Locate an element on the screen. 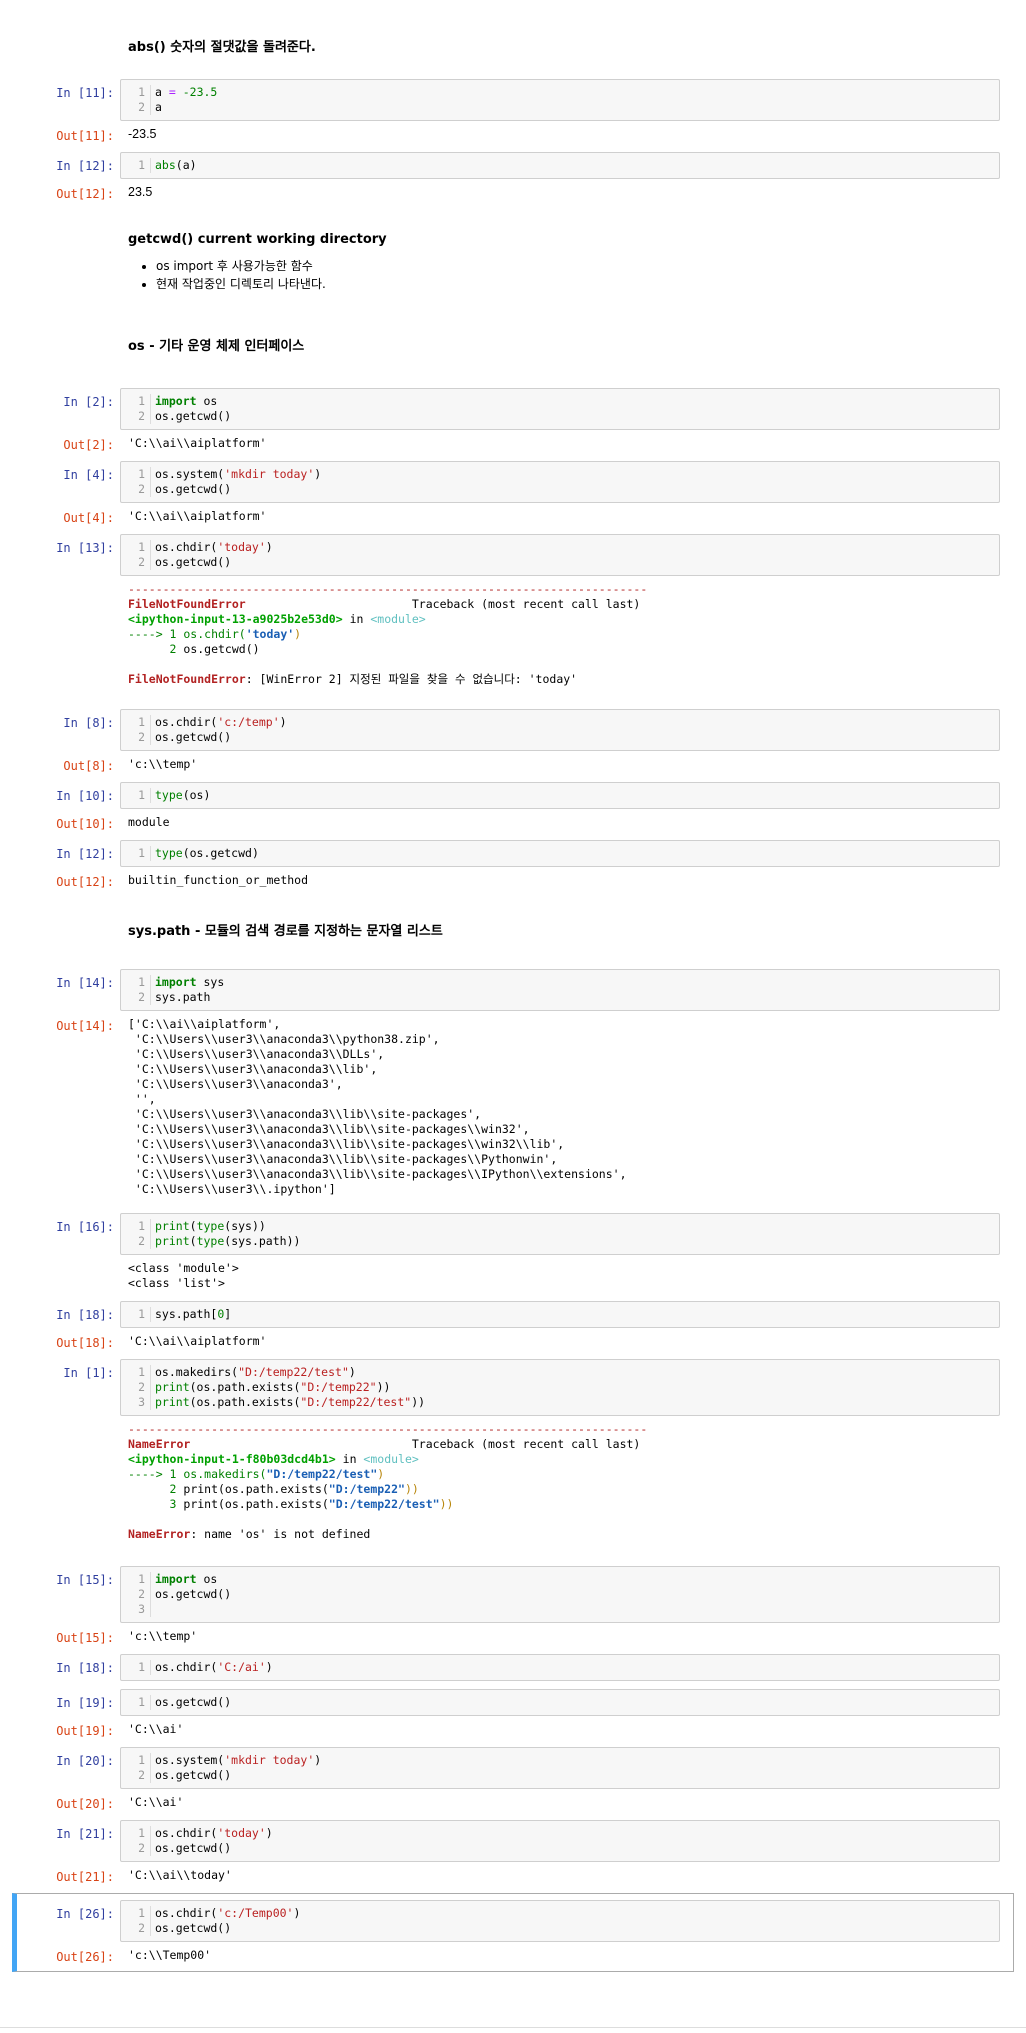 This screenshot has width=1026, height=2033. code-text: abs(a) is located at coordinates (176, 165).